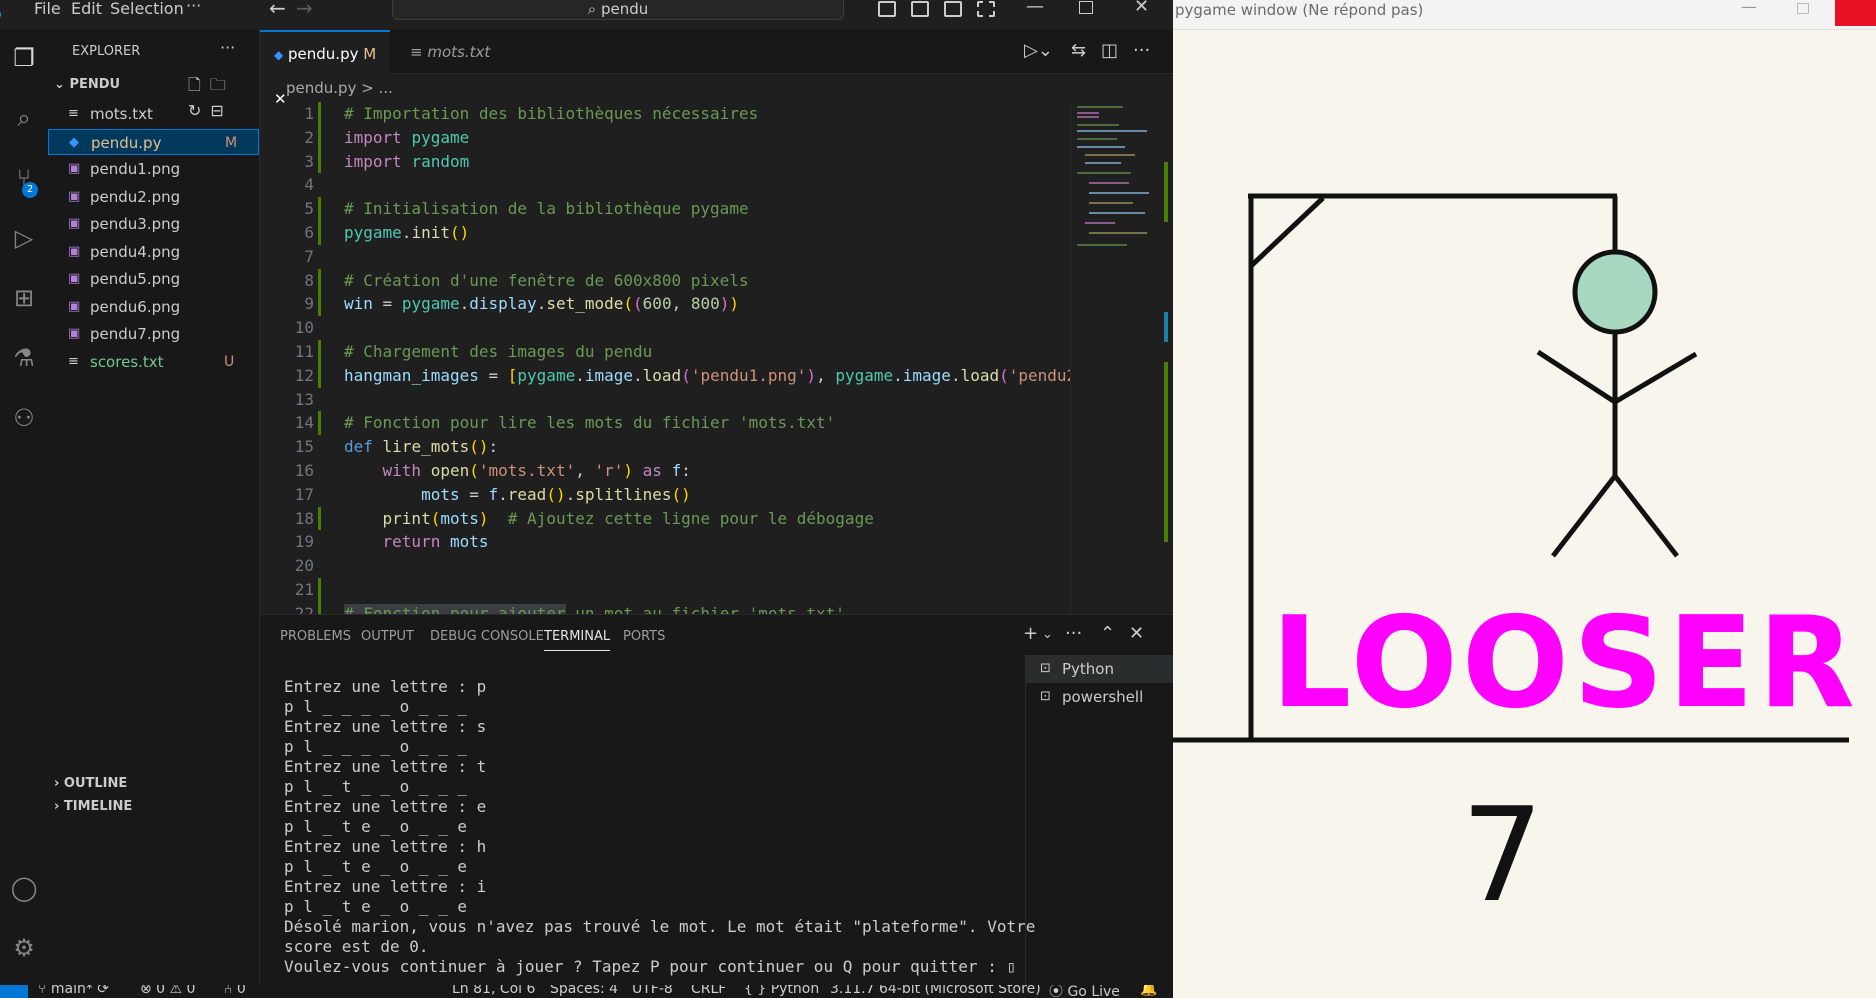 The image size is (1876, 998). I want to click on hangman-right-leg, so click(1646, 516).